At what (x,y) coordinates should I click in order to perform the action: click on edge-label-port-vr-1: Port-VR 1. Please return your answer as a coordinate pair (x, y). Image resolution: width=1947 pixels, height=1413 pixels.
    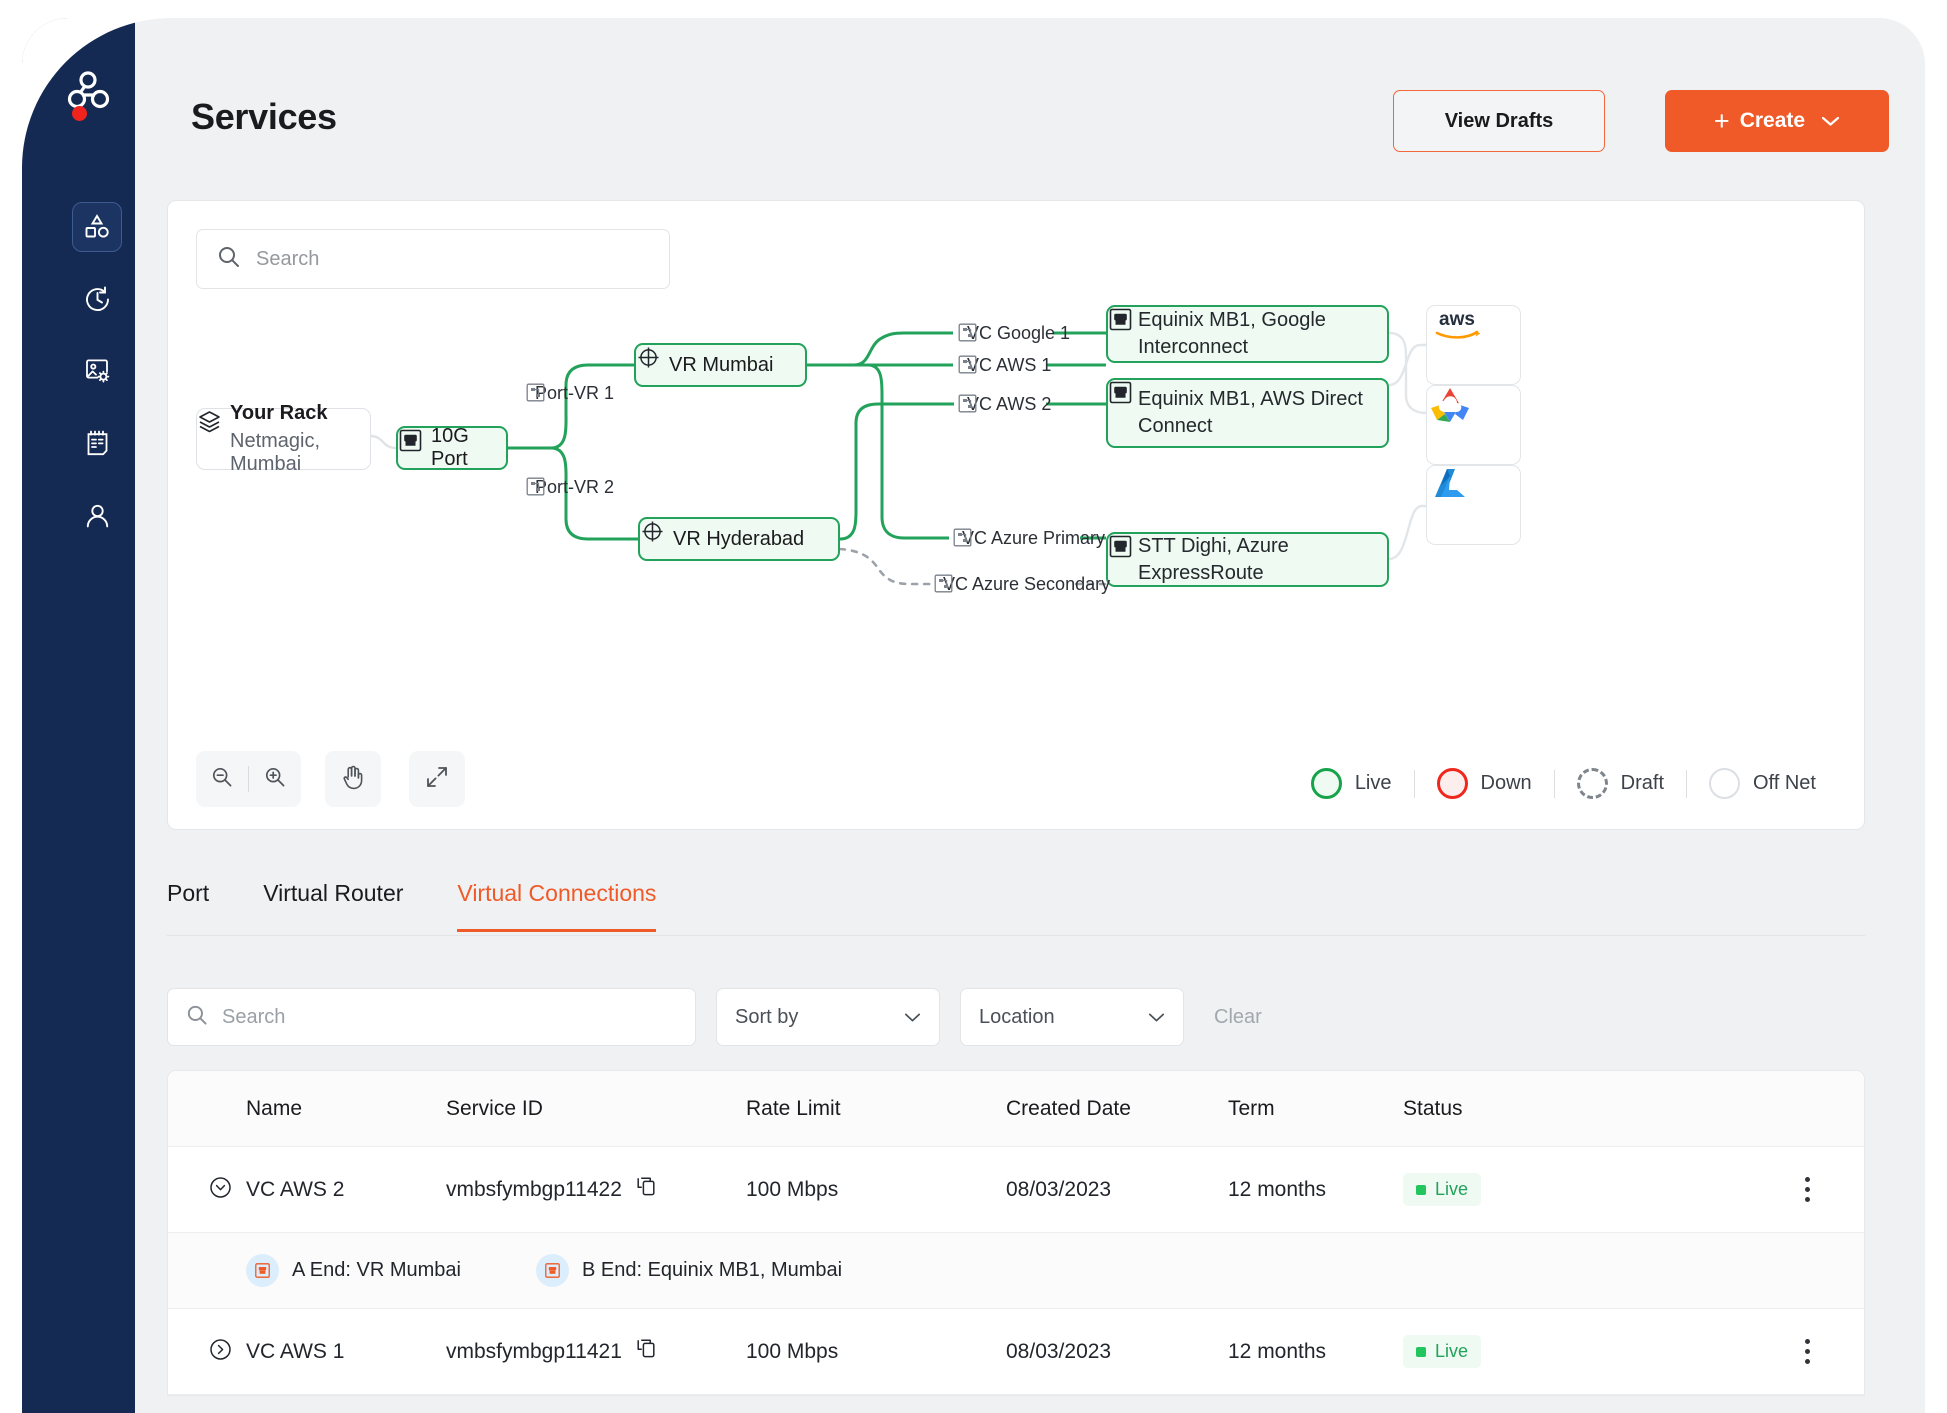
    Looking at the image, I should click on (570, 393).